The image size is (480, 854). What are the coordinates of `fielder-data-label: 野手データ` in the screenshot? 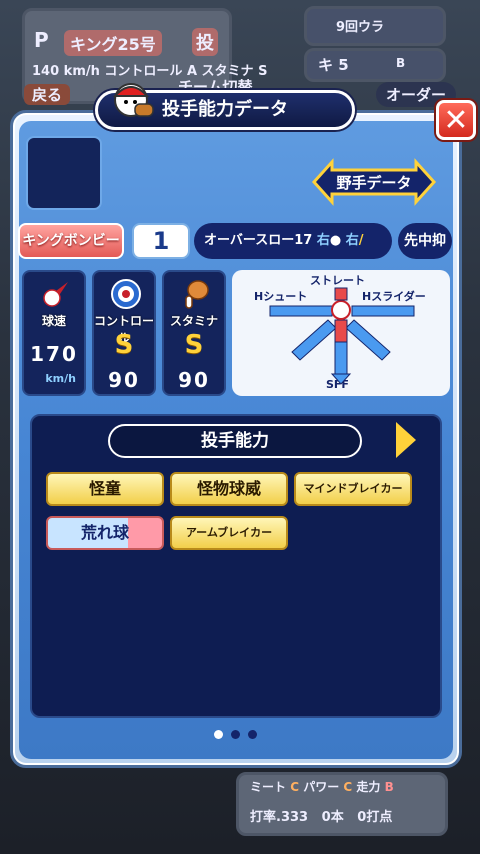 It's located at (373, 183).